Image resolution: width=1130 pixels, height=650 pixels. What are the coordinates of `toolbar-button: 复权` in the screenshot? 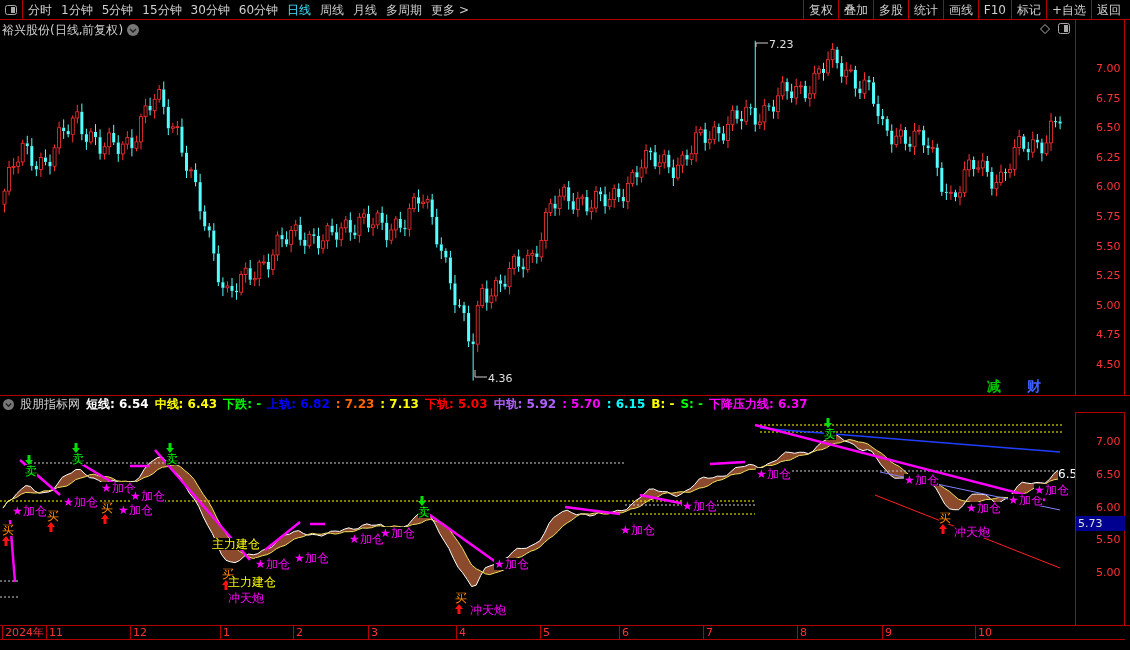 It's located at (820, 9).